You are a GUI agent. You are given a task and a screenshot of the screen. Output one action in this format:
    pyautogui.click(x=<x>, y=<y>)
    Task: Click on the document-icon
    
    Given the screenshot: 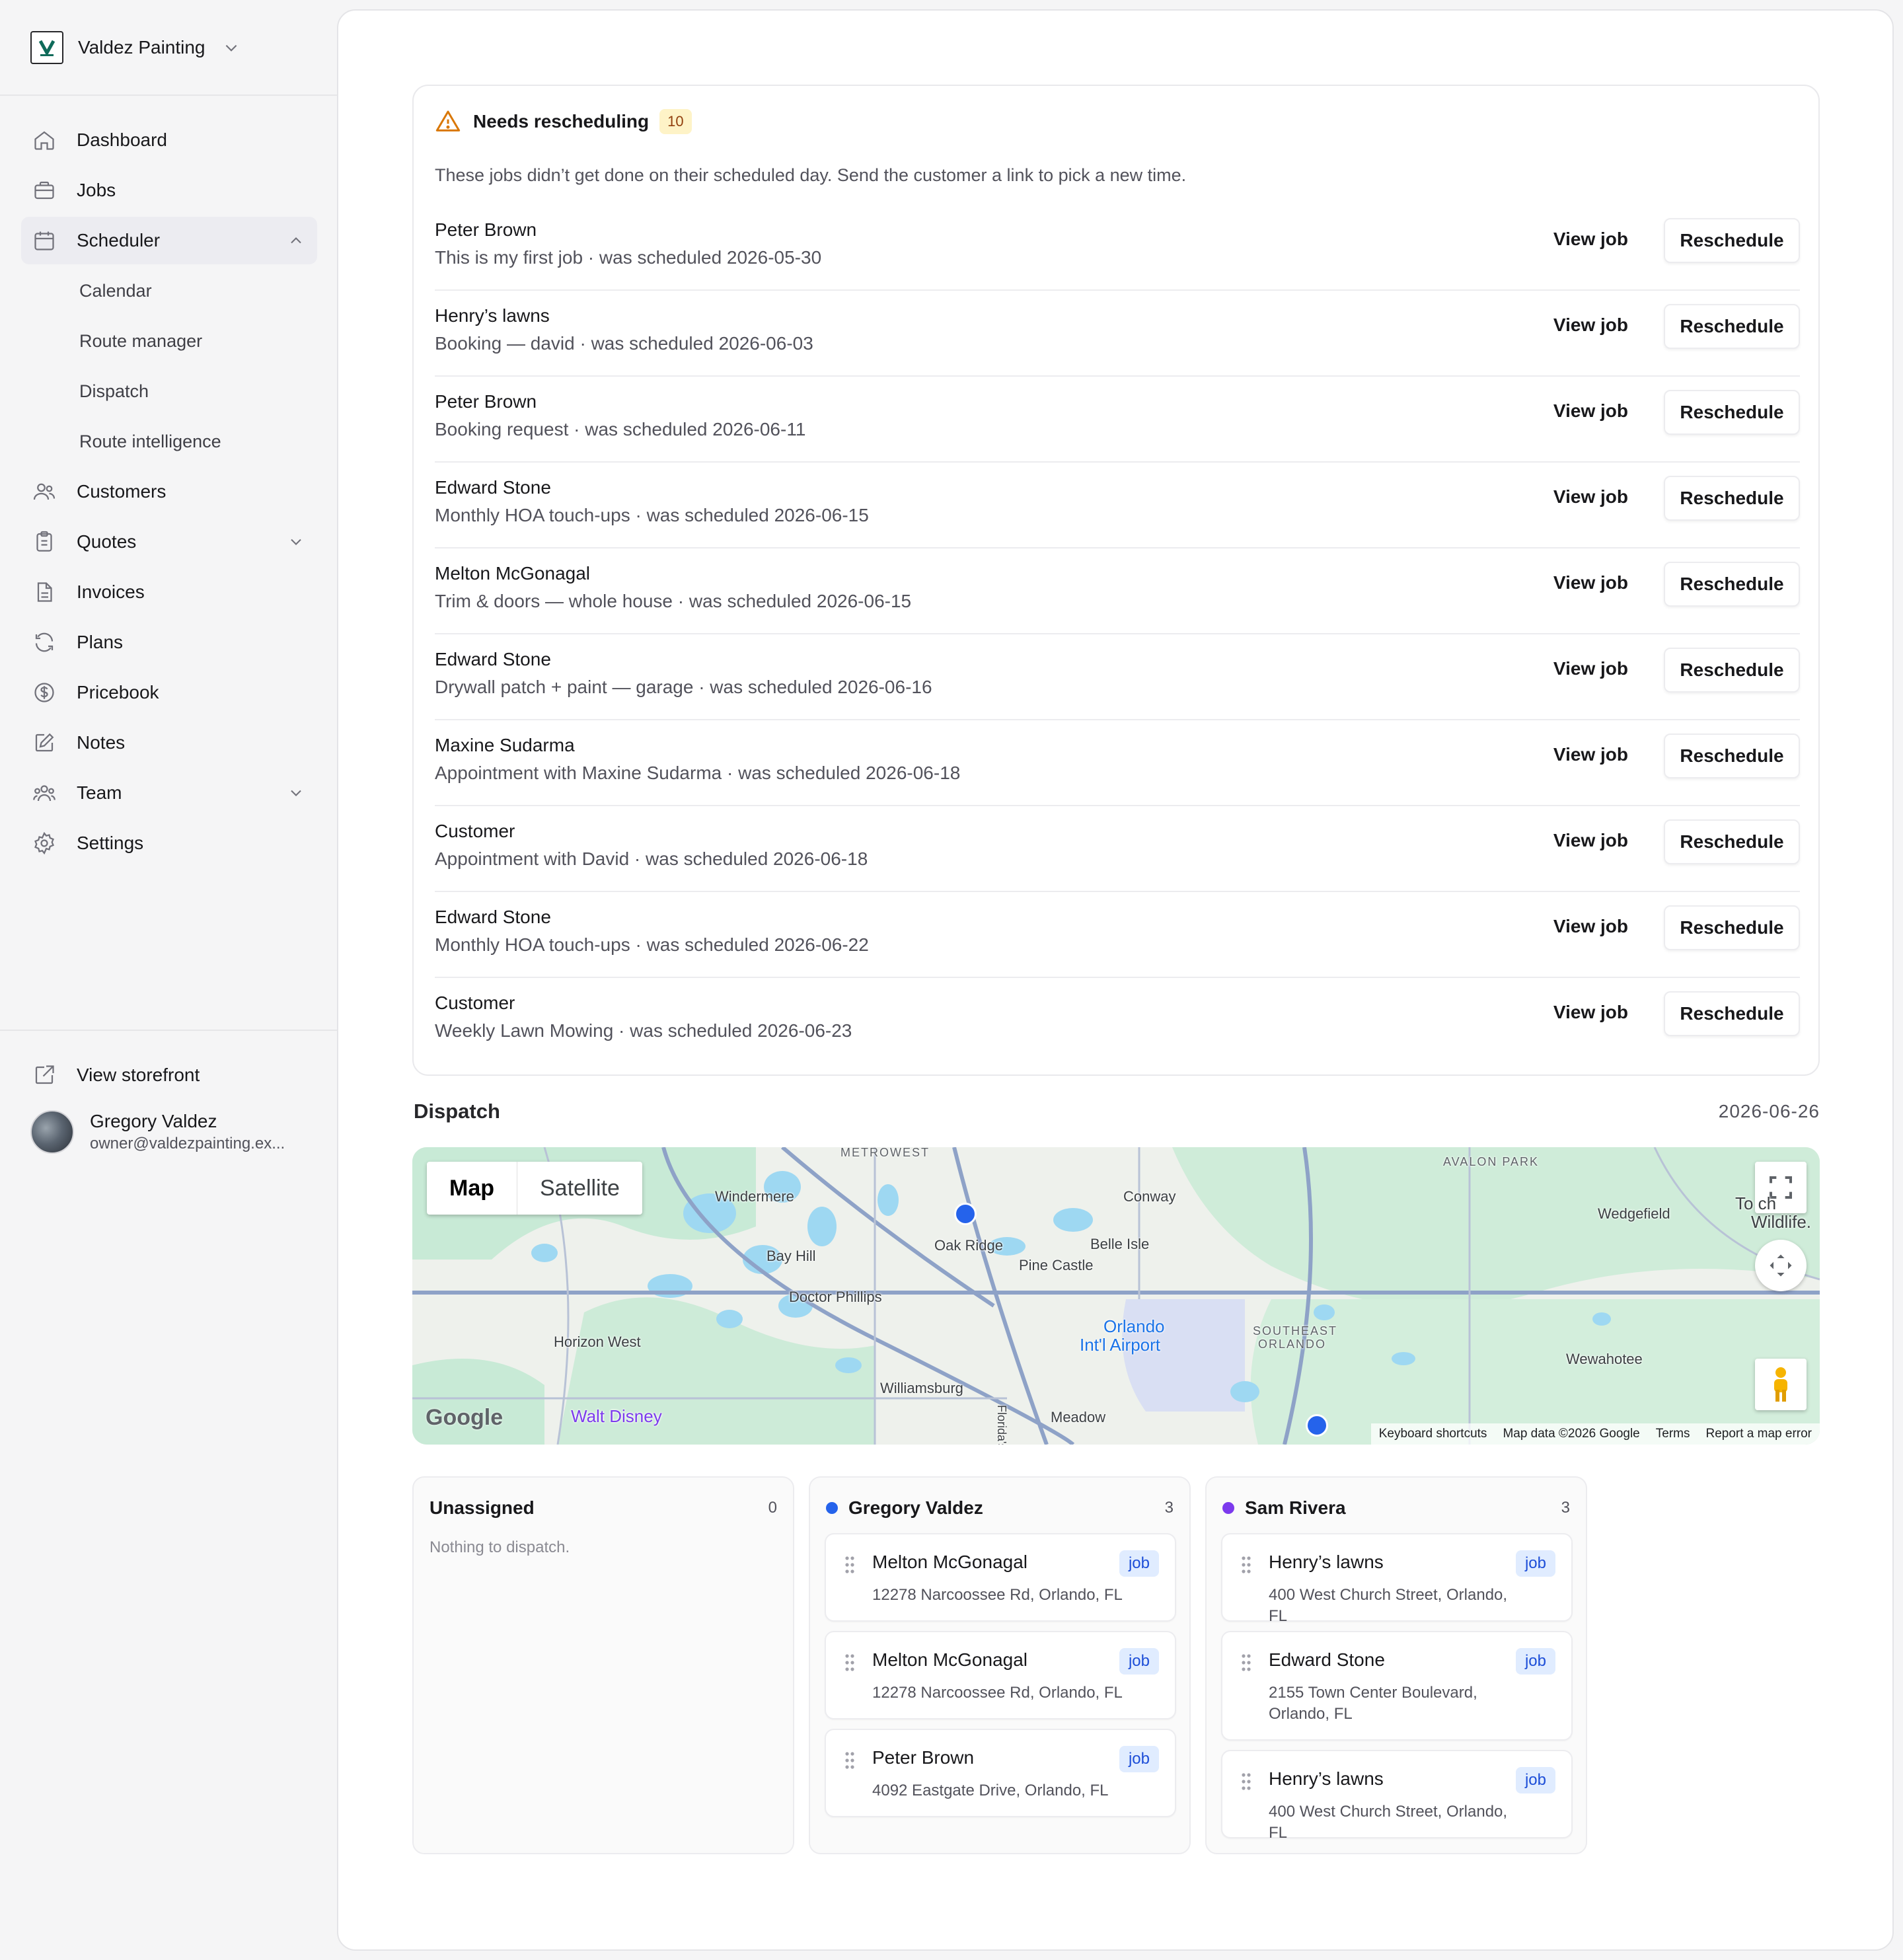 What is the action you would take?
    pyautogui.click(x=44, y=592)
    